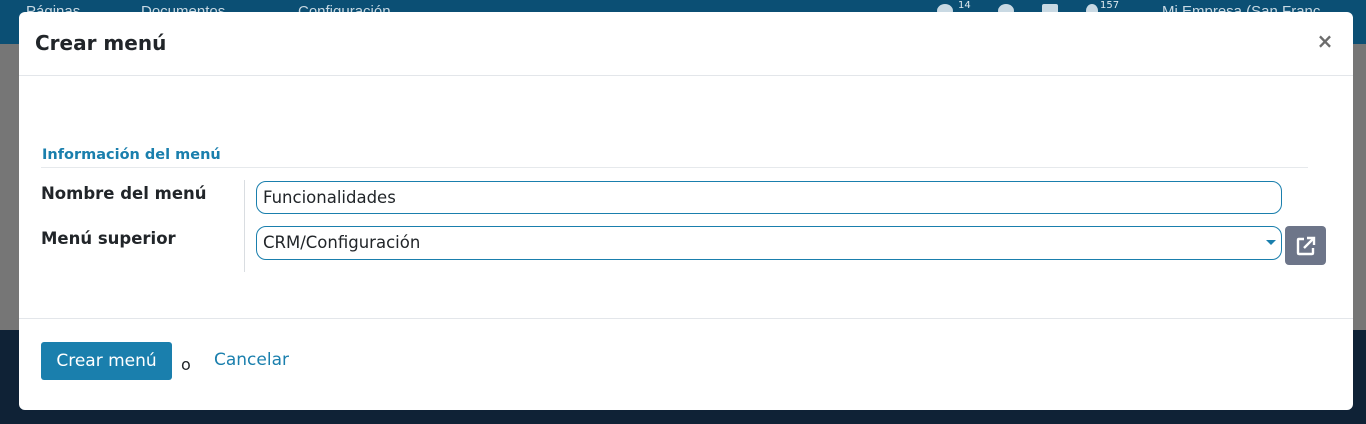 This screenshot has width=1366, height=424. I want to click on modal-title: Crear menú, so click(101, 43).